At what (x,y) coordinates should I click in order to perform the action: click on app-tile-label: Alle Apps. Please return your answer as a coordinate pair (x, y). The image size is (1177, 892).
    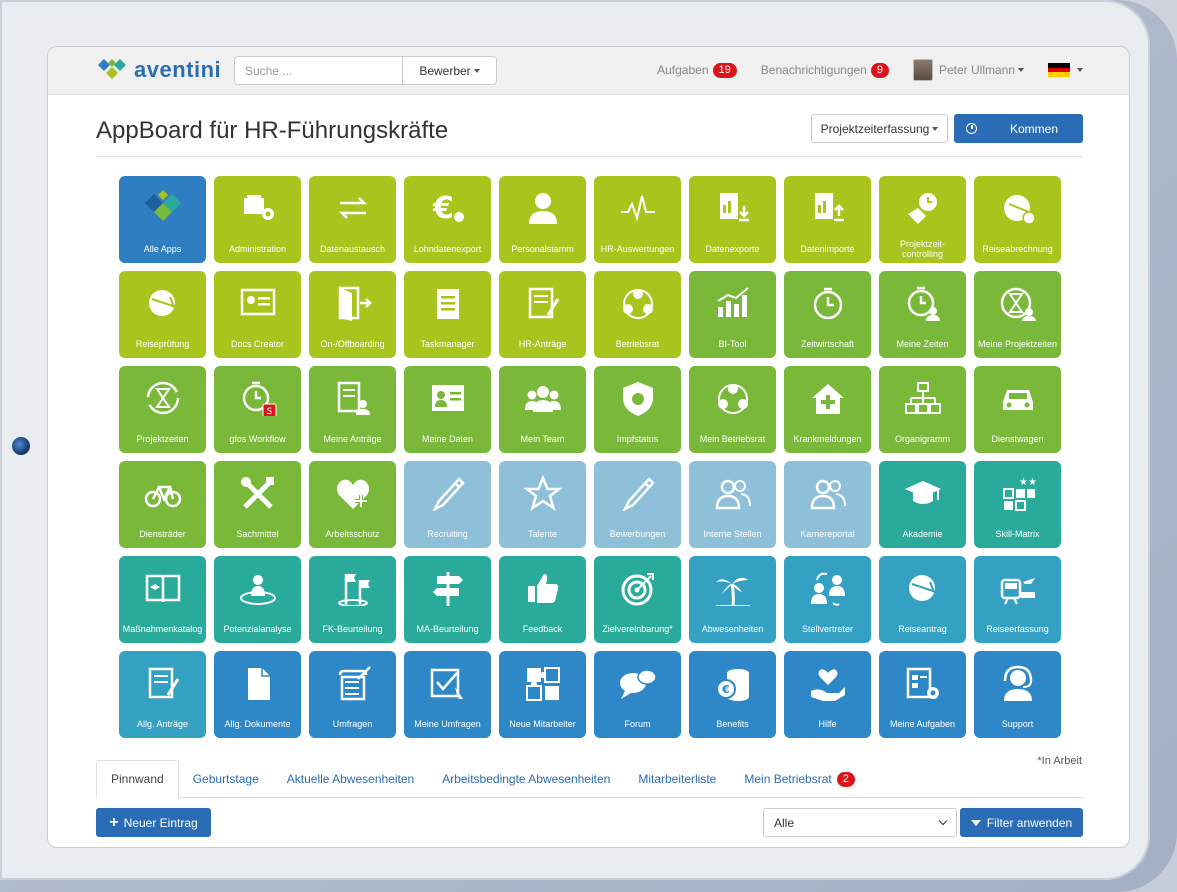
    Looking at the image, I should click on (162, 249).